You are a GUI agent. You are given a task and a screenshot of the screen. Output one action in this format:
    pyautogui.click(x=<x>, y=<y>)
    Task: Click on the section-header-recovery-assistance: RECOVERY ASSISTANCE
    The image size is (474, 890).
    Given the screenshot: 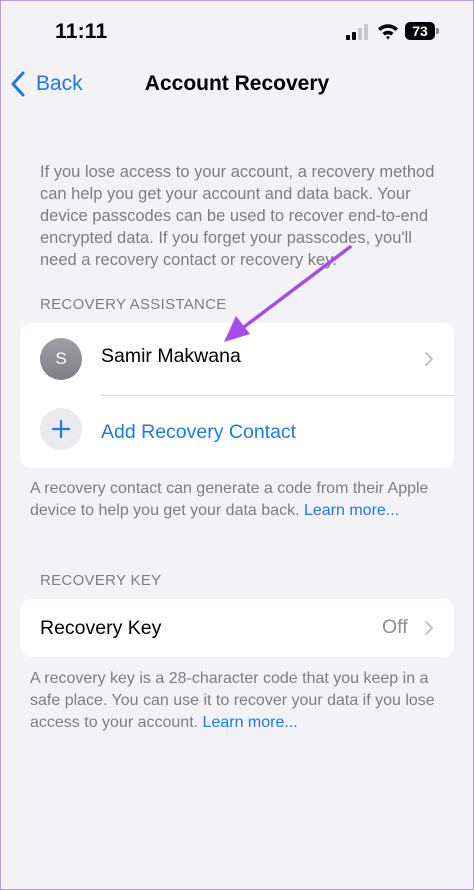 What is the action you would take?
    pyautogui.click(x=133, y=304)
    